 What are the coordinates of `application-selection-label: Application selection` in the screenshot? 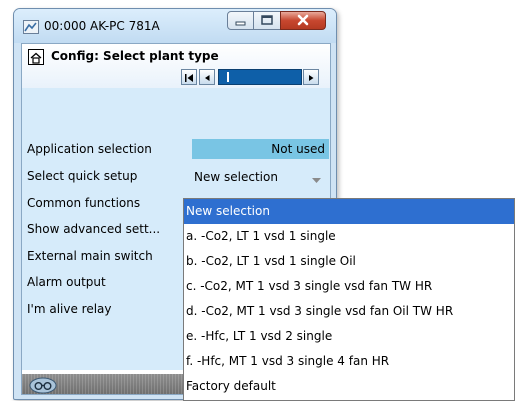 It's located at (89, 149).